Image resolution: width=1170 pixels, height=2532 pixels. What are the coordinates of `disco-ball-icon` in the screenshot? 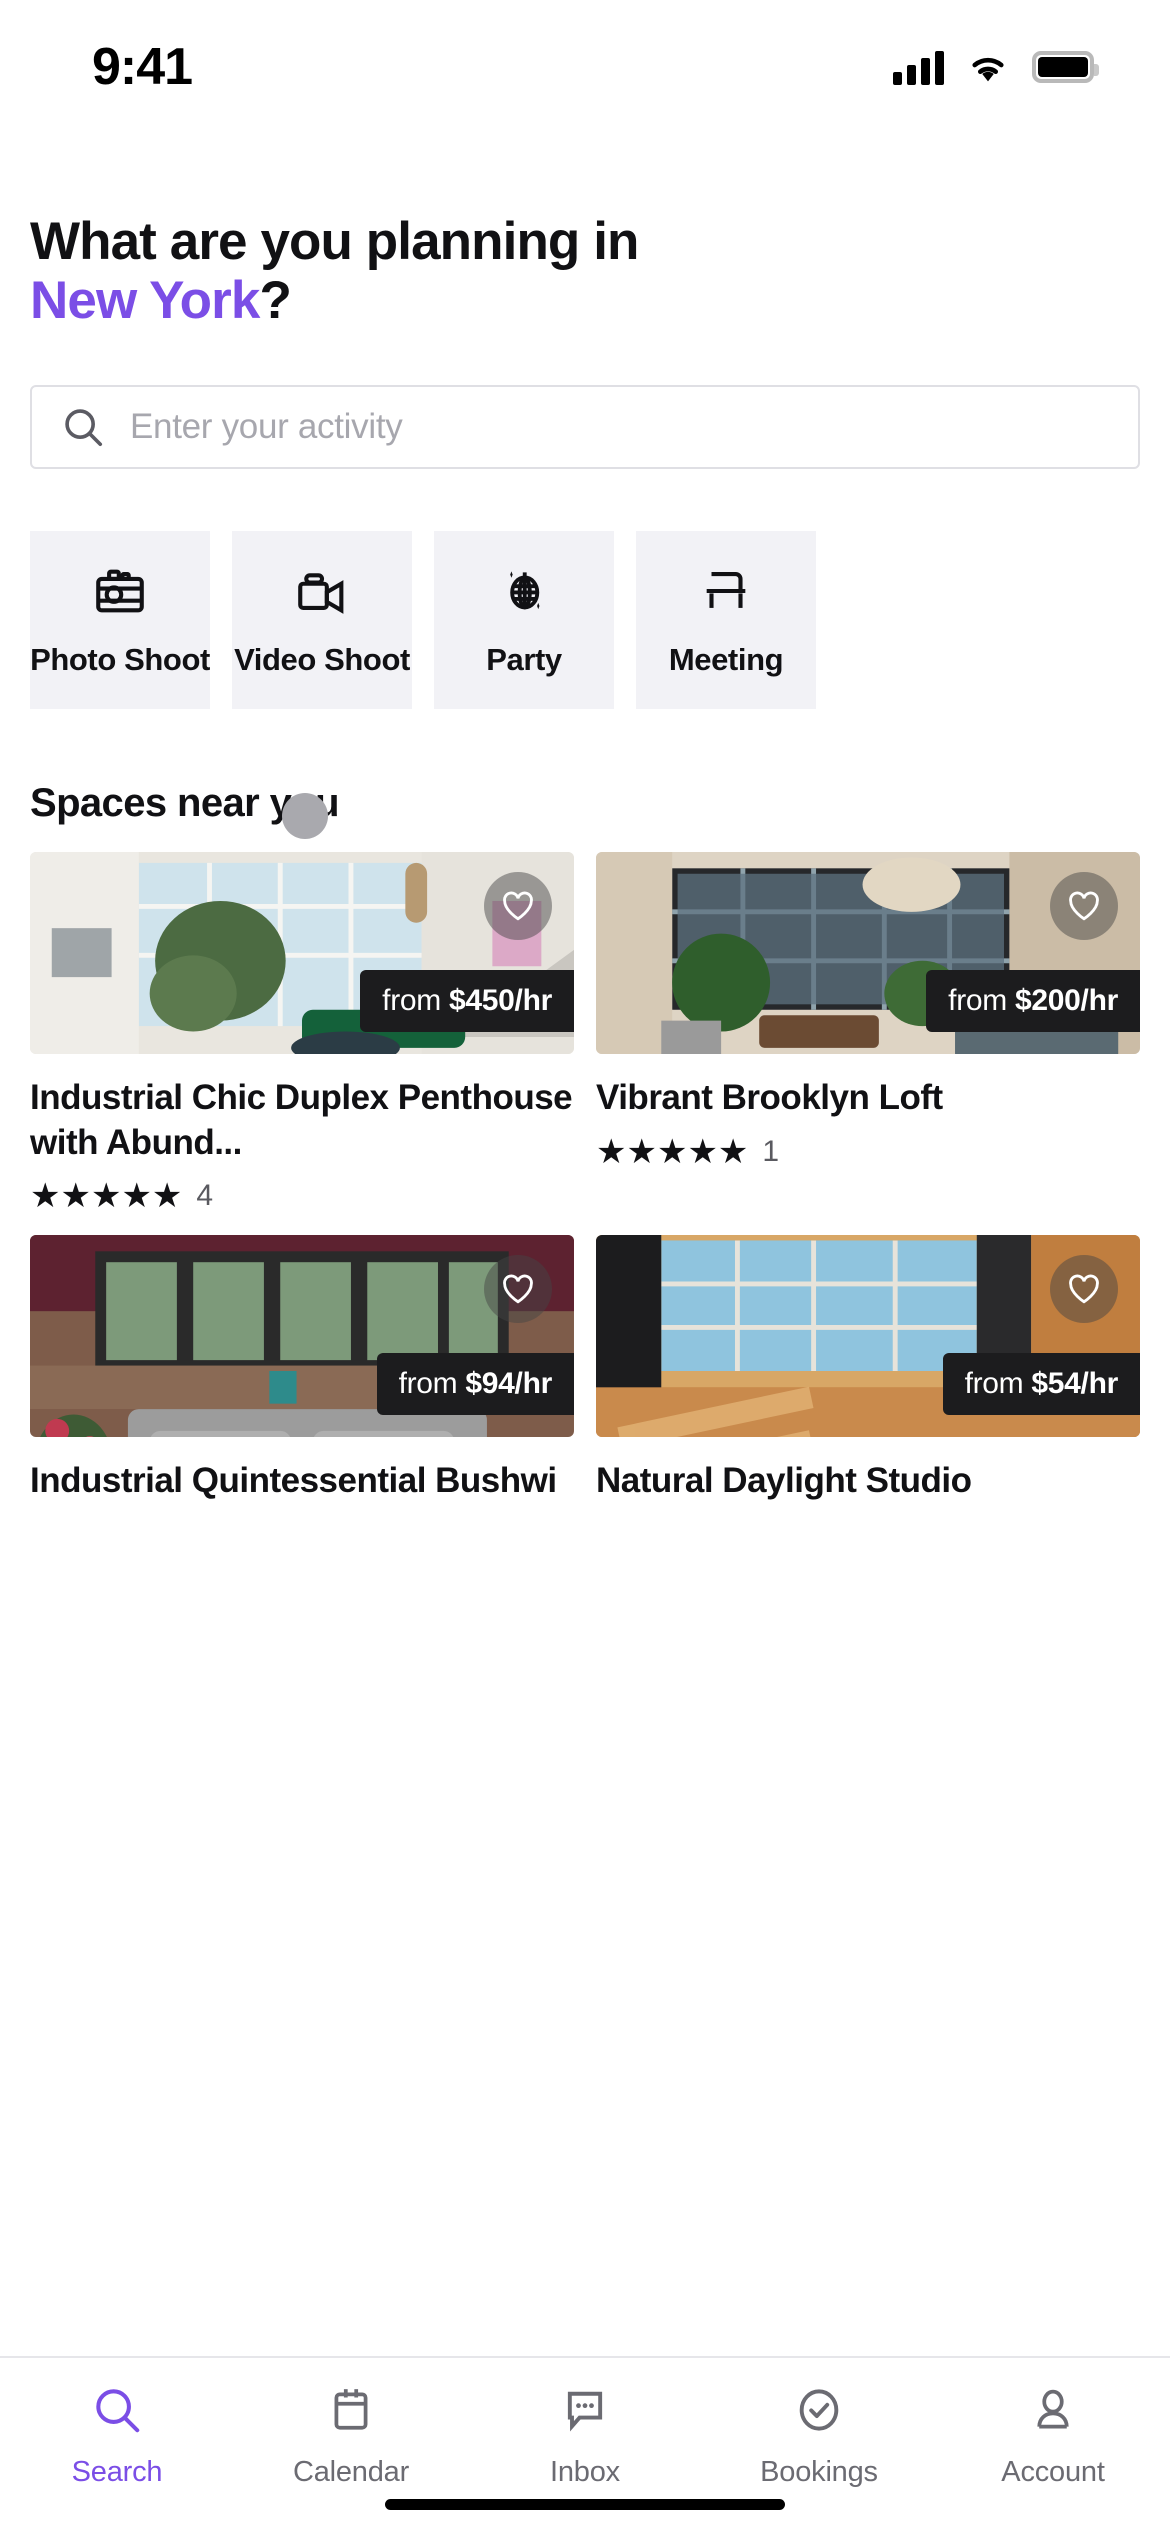 It's located at (524, 591).